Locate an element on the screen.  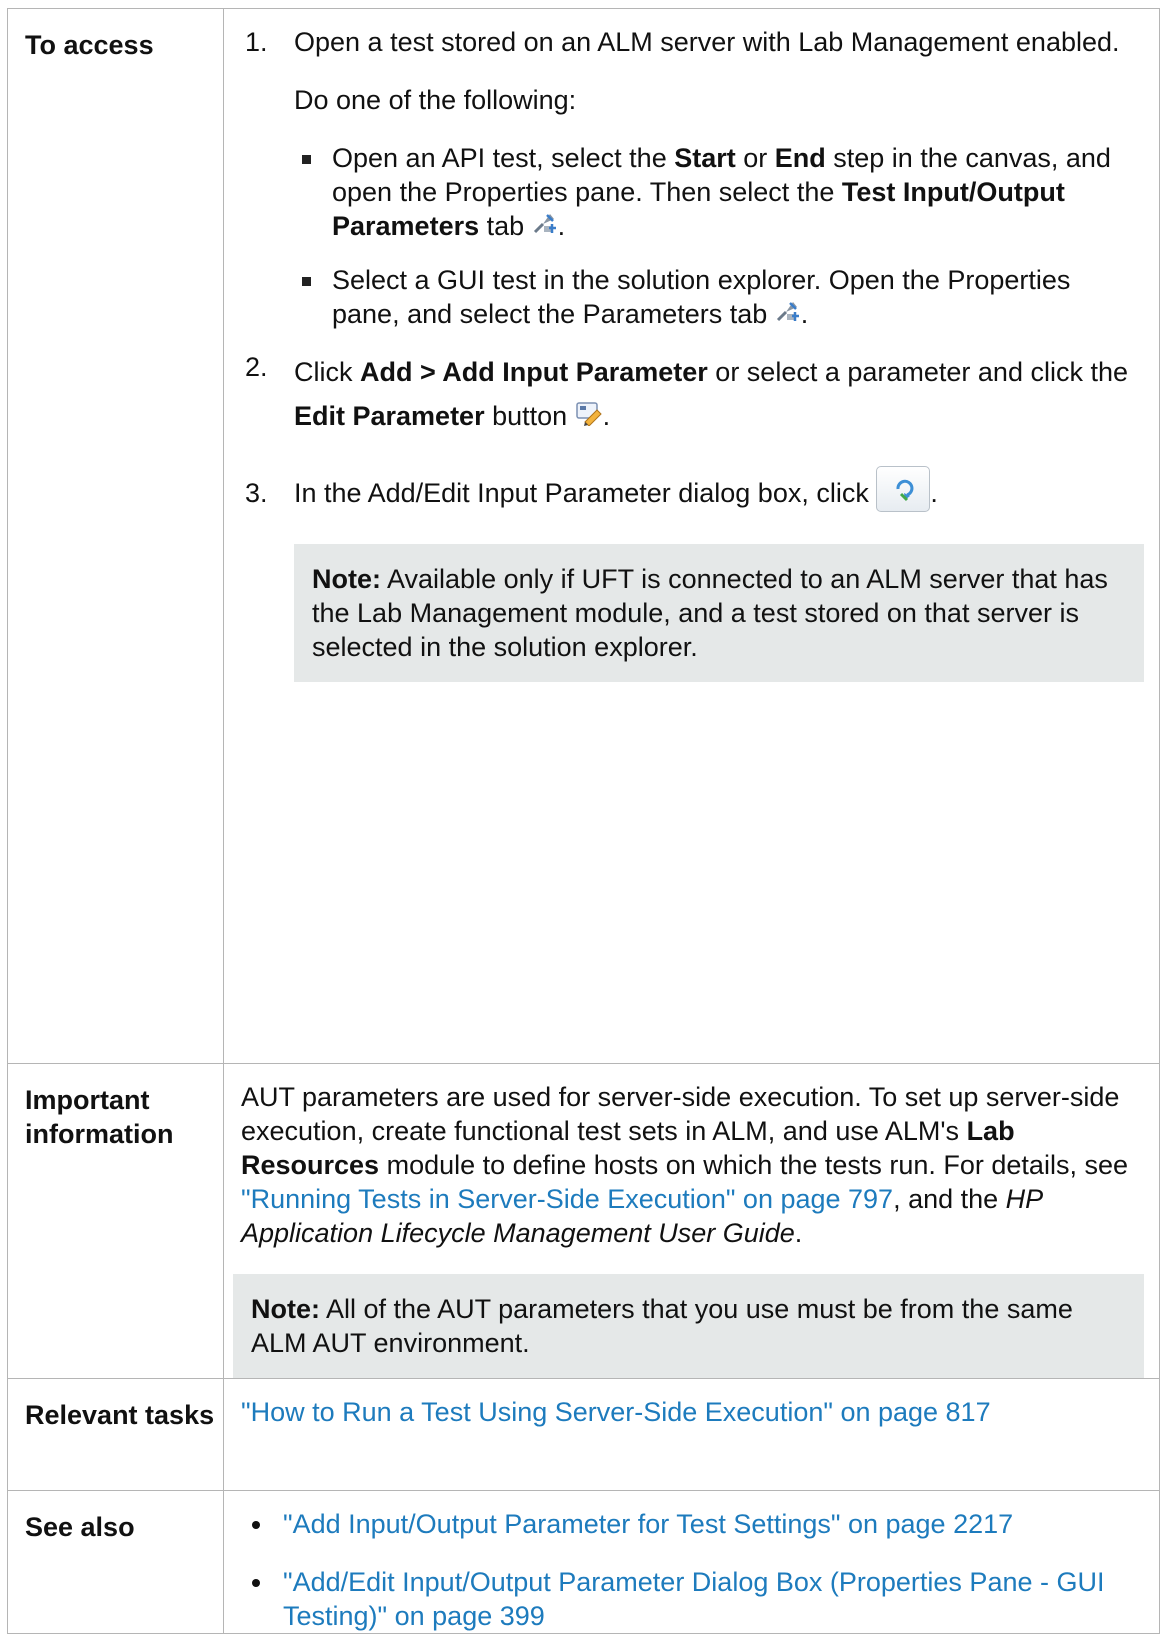
label-important-information: Important information is located at coordinates (115, 1221).